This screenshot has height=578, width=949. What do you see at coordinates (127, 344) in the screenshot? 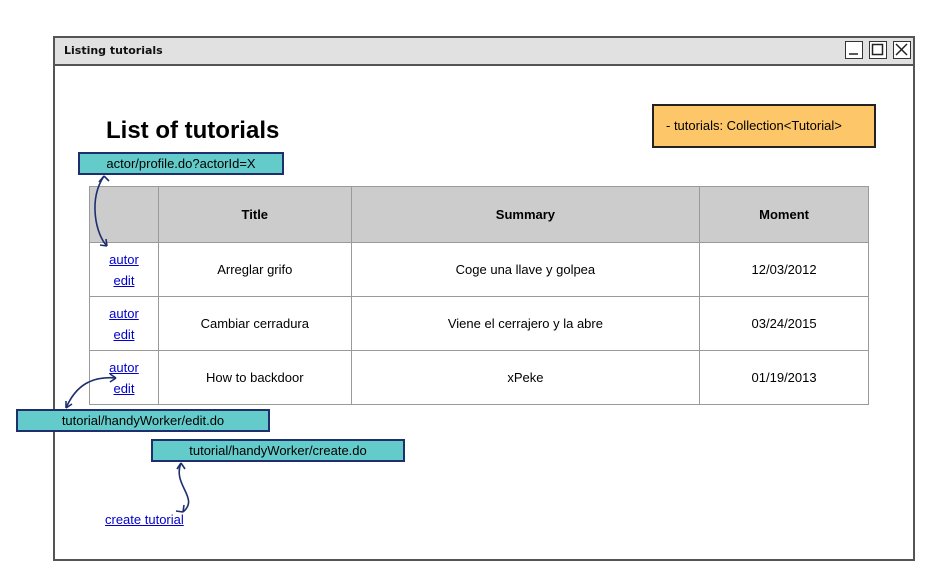
I see `annotation-arrows` at bounding box center [127, 344].